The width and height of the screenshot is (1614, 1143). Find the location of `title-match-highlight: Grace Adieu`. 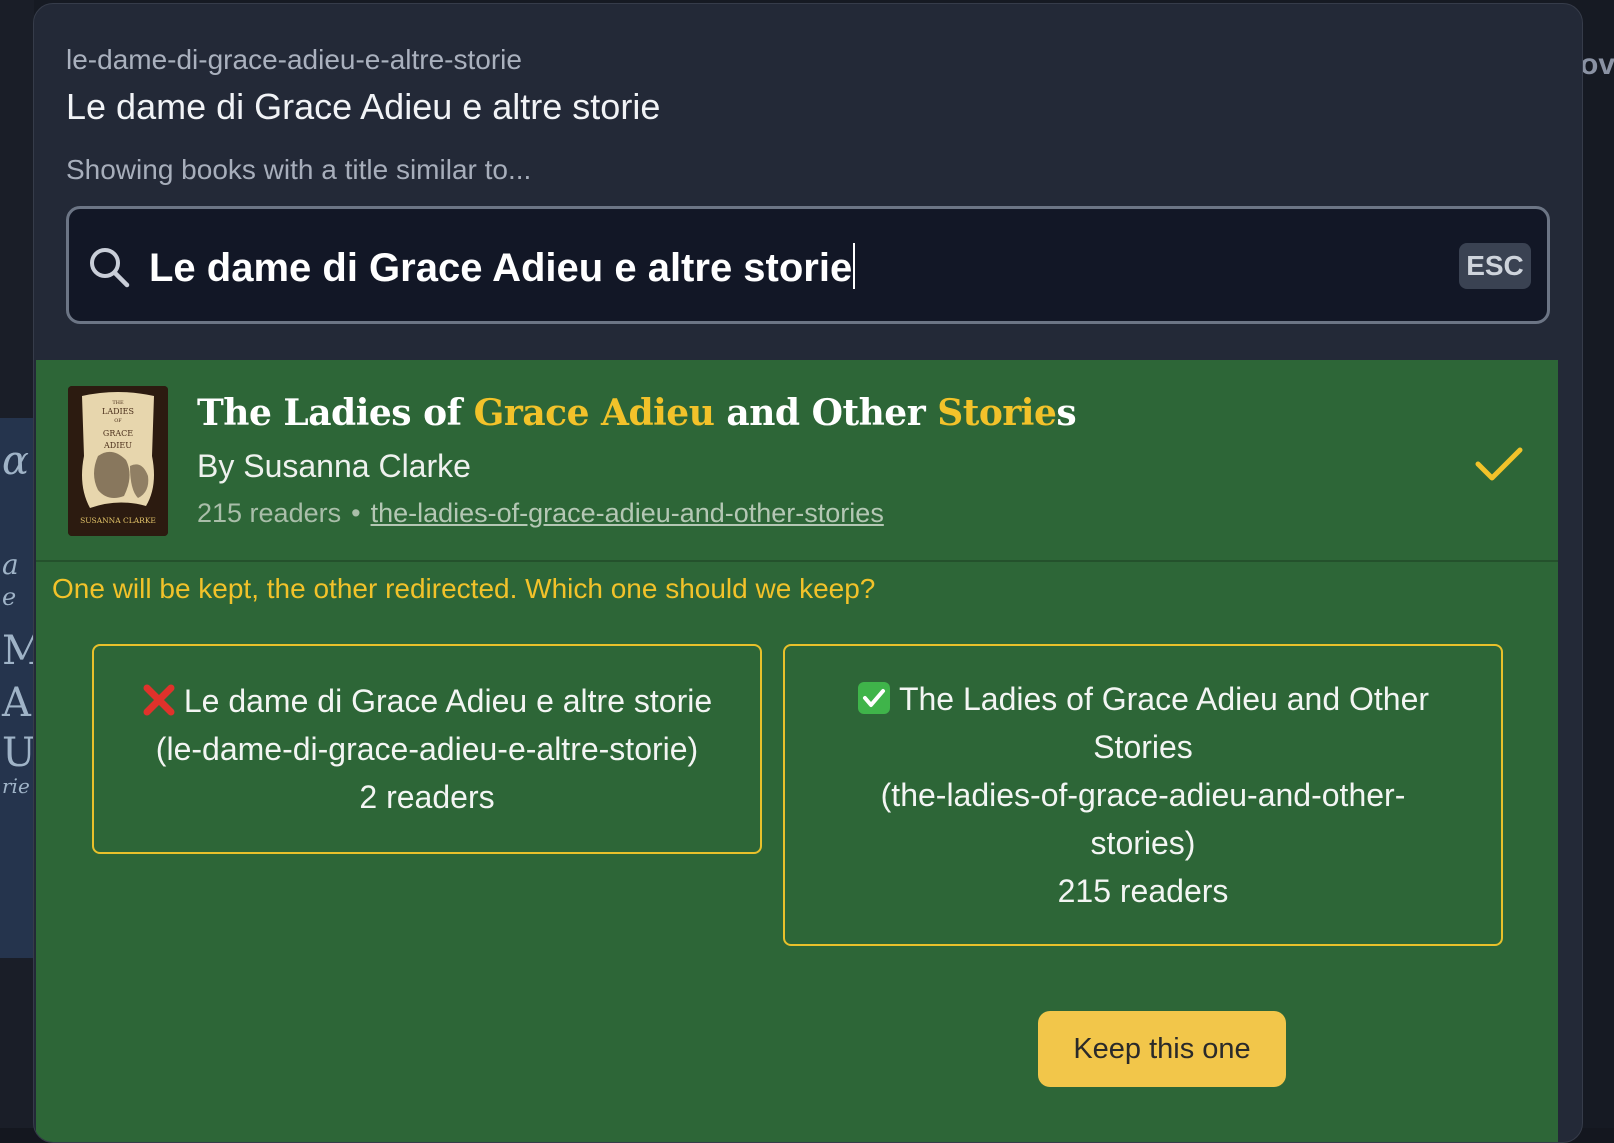

title-match-highlight: Grace Adieu is located at coordinates (594, 413).